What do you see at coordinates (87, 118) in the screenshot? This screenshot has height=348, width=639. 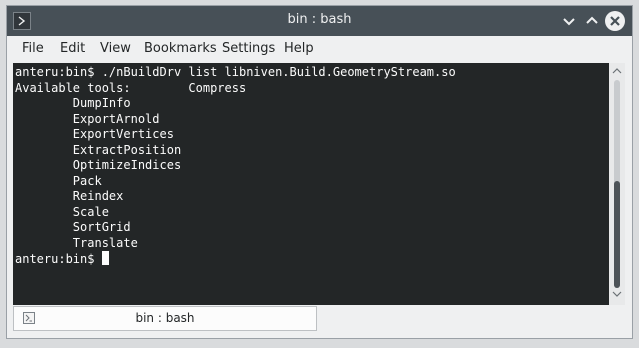 I see `terminal-line: ExportArnold` at bounding box center [87, 118].